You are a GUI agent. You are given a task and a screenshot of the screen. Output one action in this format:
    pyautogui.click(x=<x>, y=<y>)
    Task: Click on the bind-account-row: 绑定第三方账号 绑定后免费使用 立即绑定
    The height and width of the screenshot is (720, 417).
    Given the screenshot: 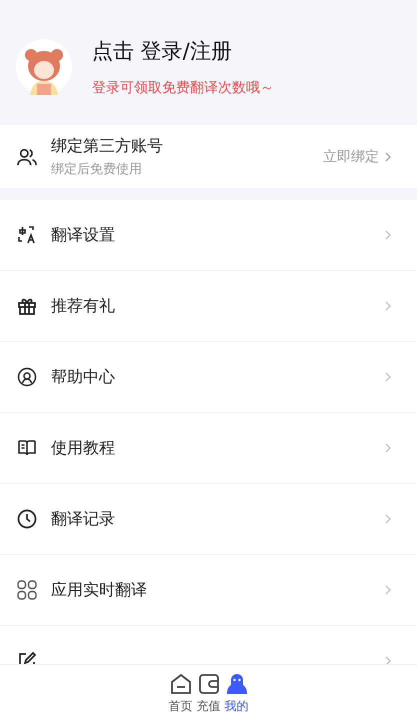 What is the action you would take?
    pyautogui.click(x=208, y=156)
    